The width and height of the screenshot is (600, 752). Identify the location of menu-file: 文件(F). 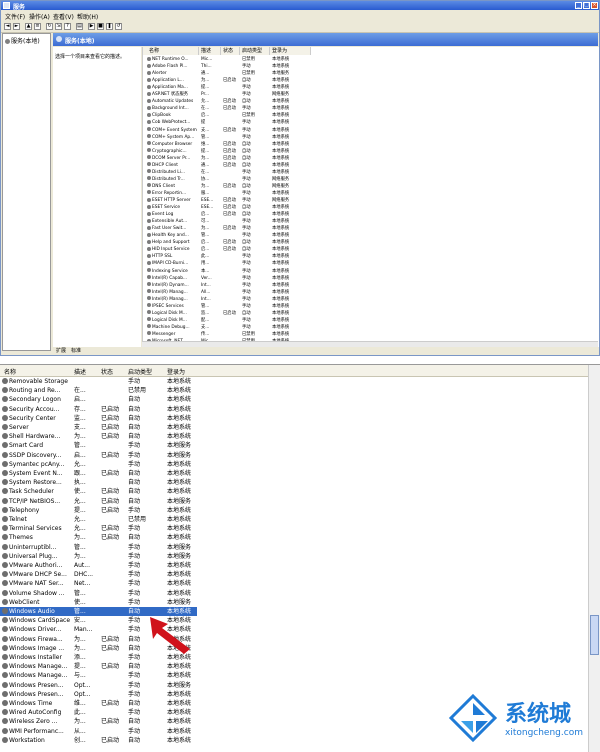
(15, 16).